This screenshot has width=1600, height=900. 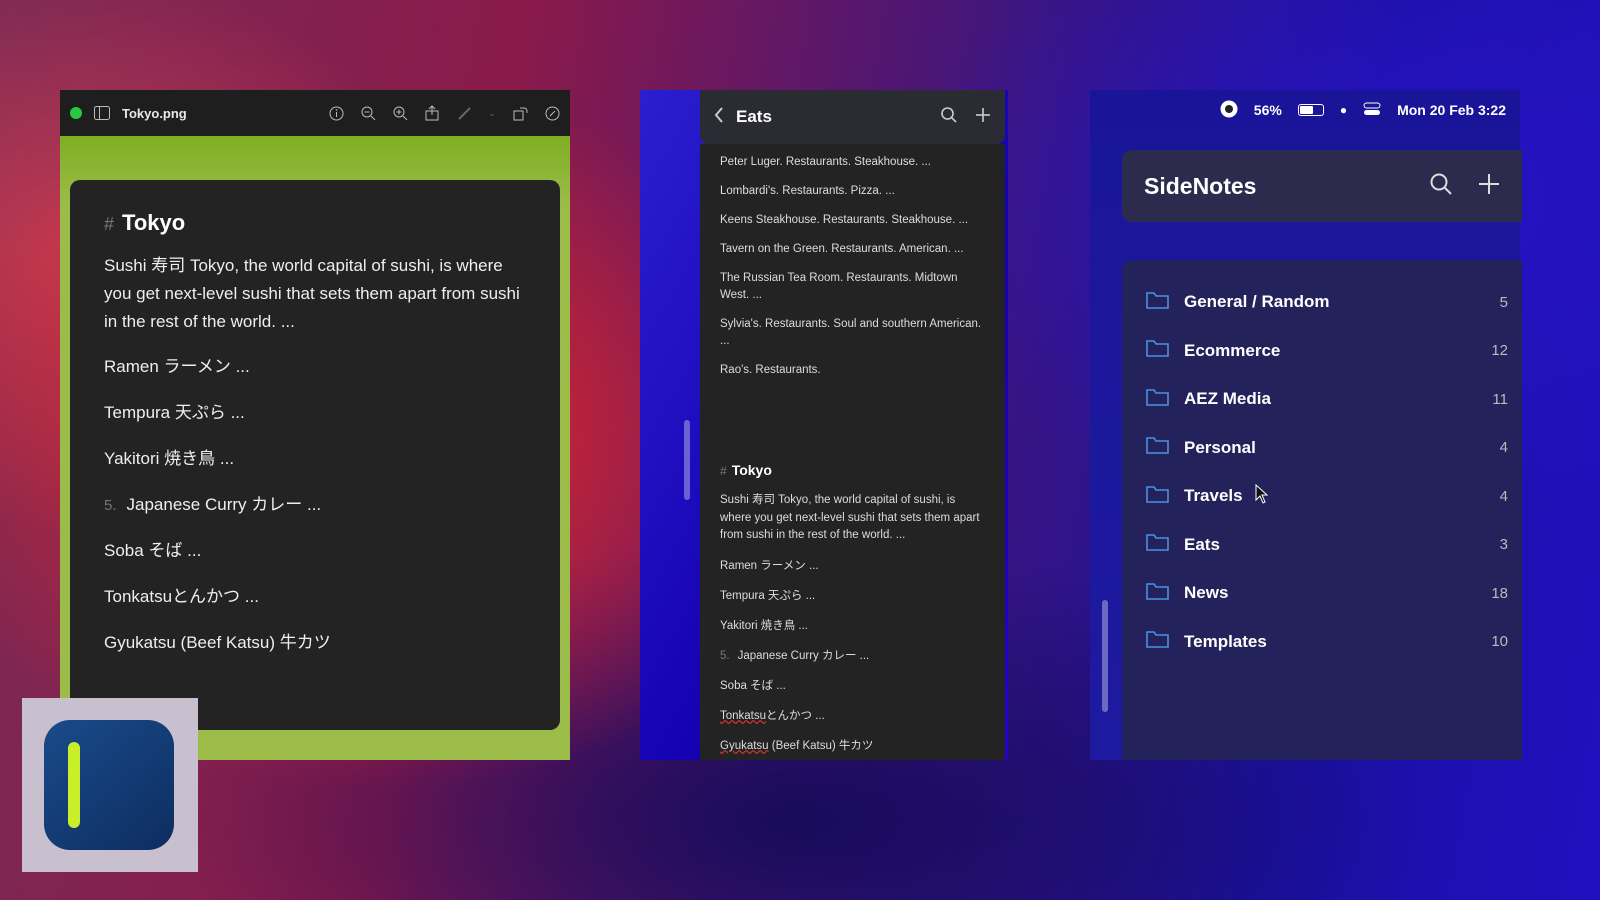 What do you see at coordinates (1327, 545) in the screenshot?
I see `folder-item-eats: Eats 3` at bounding box center [1327, 545].